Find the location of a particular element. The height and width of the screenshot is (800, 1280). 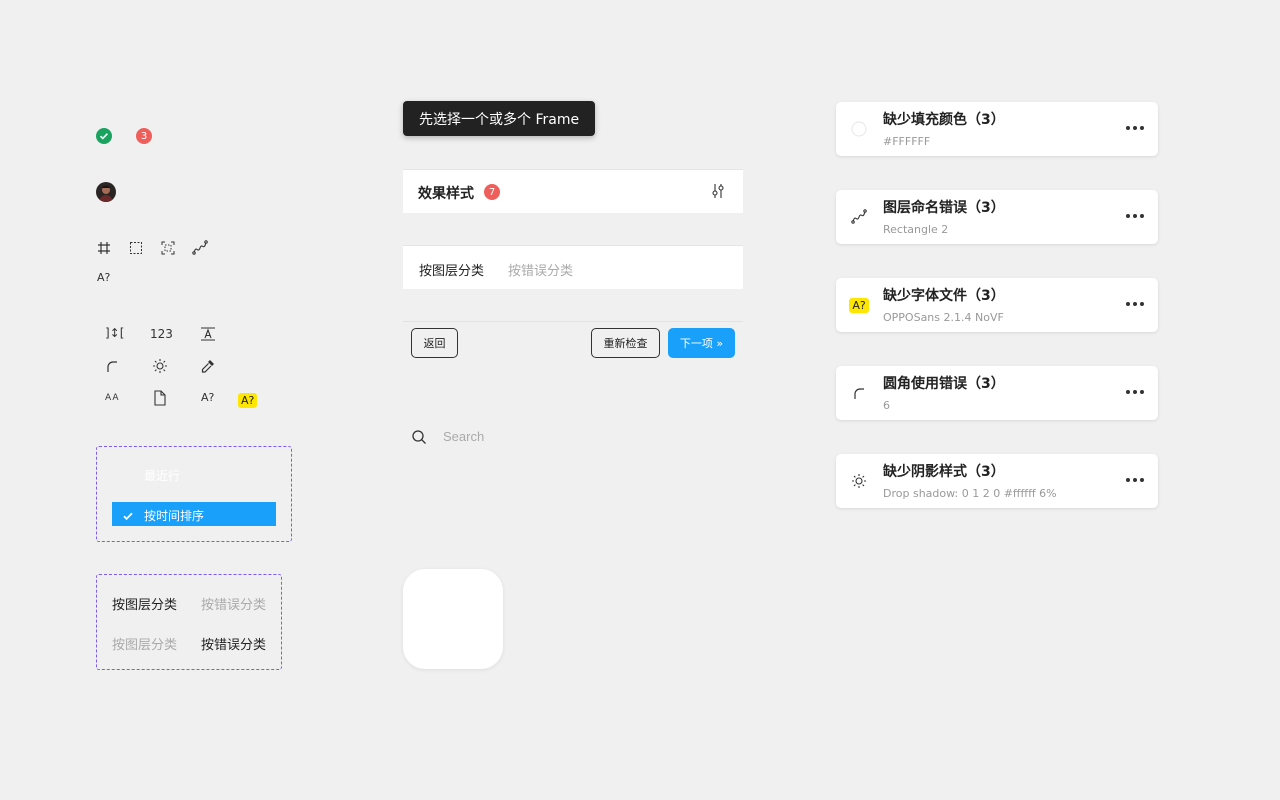

effect-style-header: 效果样式 7 is located at coordinates (573, 191).